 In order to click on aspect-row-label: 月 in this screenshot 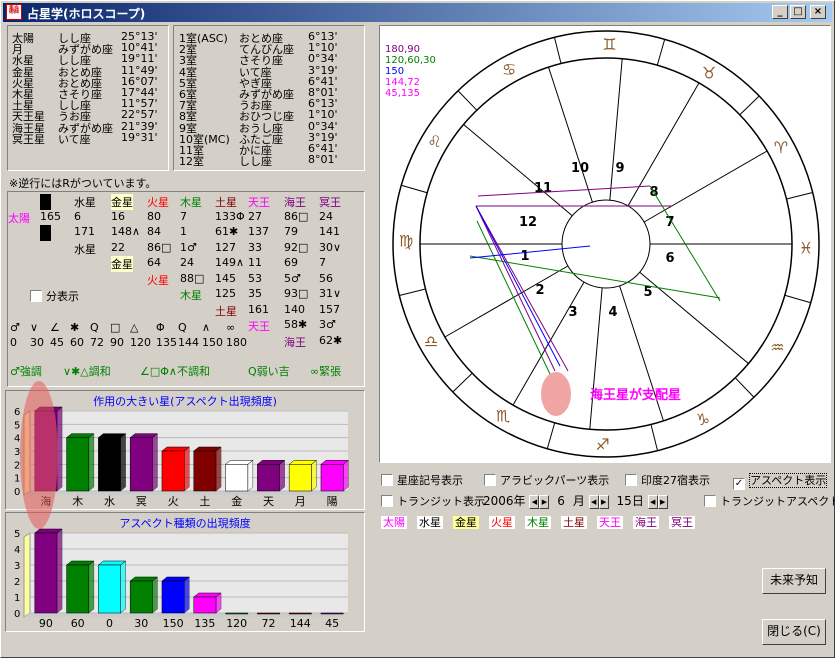, I will do `click(45, 233)`.